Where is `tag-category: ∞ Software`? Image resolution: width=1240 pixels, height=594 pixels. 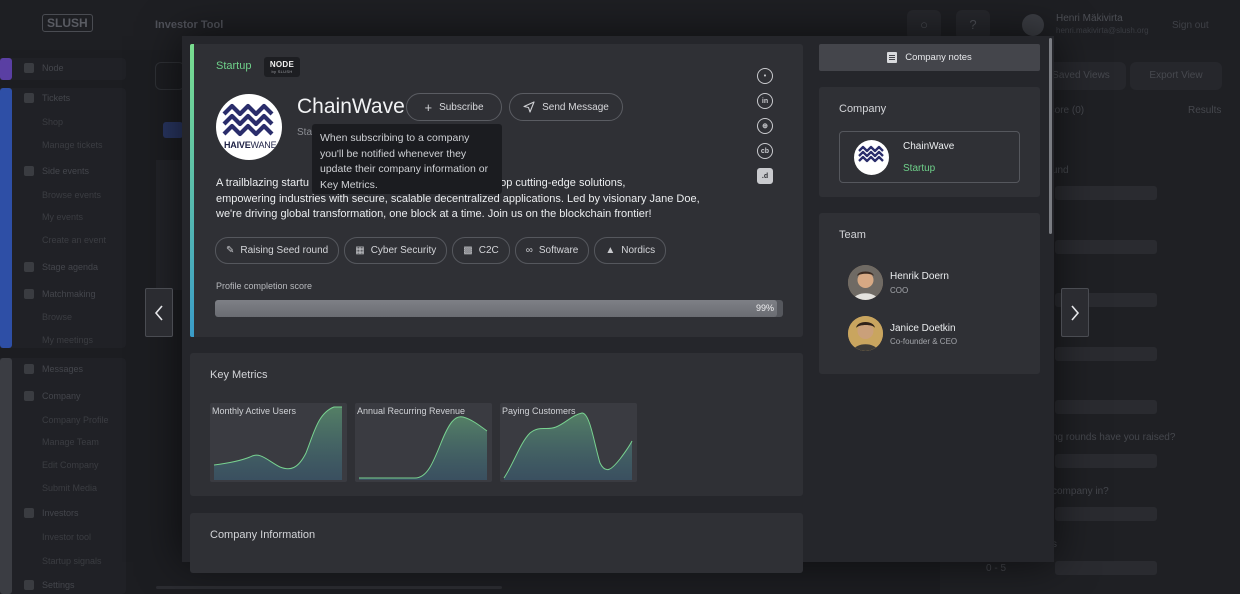 tag-category: ∞ Software is located at coordinates (552, 250).